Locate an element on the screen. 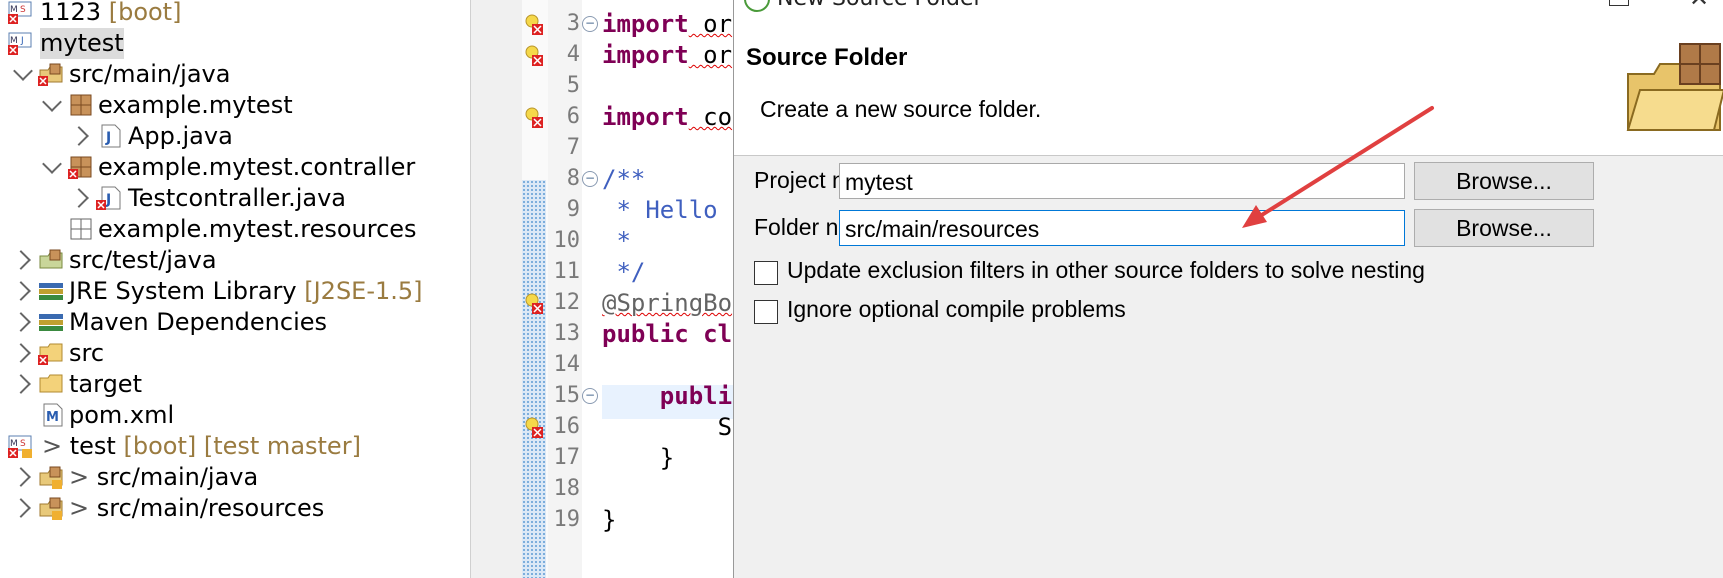  tree-item-src-main-java: src/main/java is located at coordinates (235, 74).